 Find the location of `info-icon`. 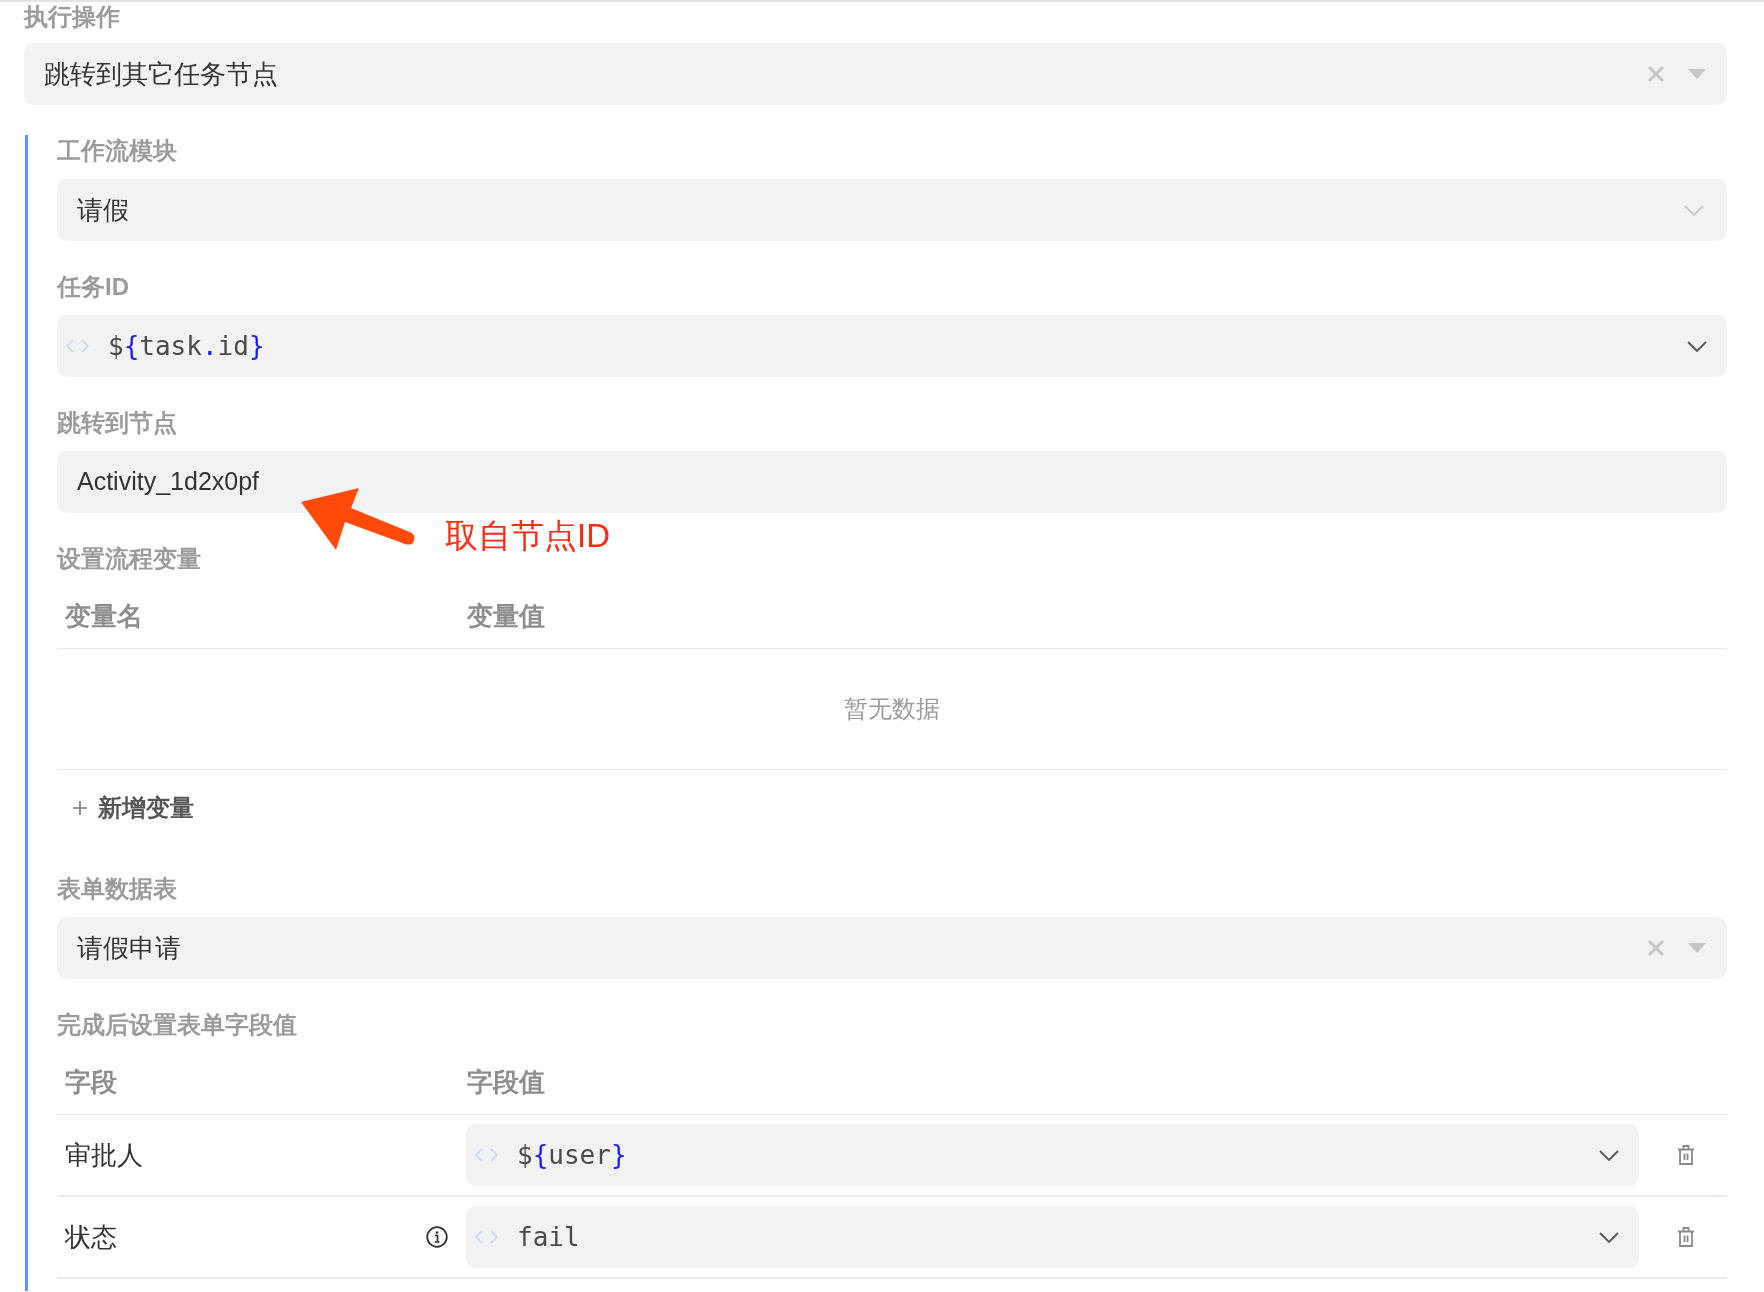

info-icon is located at coordinates (437, 1237).